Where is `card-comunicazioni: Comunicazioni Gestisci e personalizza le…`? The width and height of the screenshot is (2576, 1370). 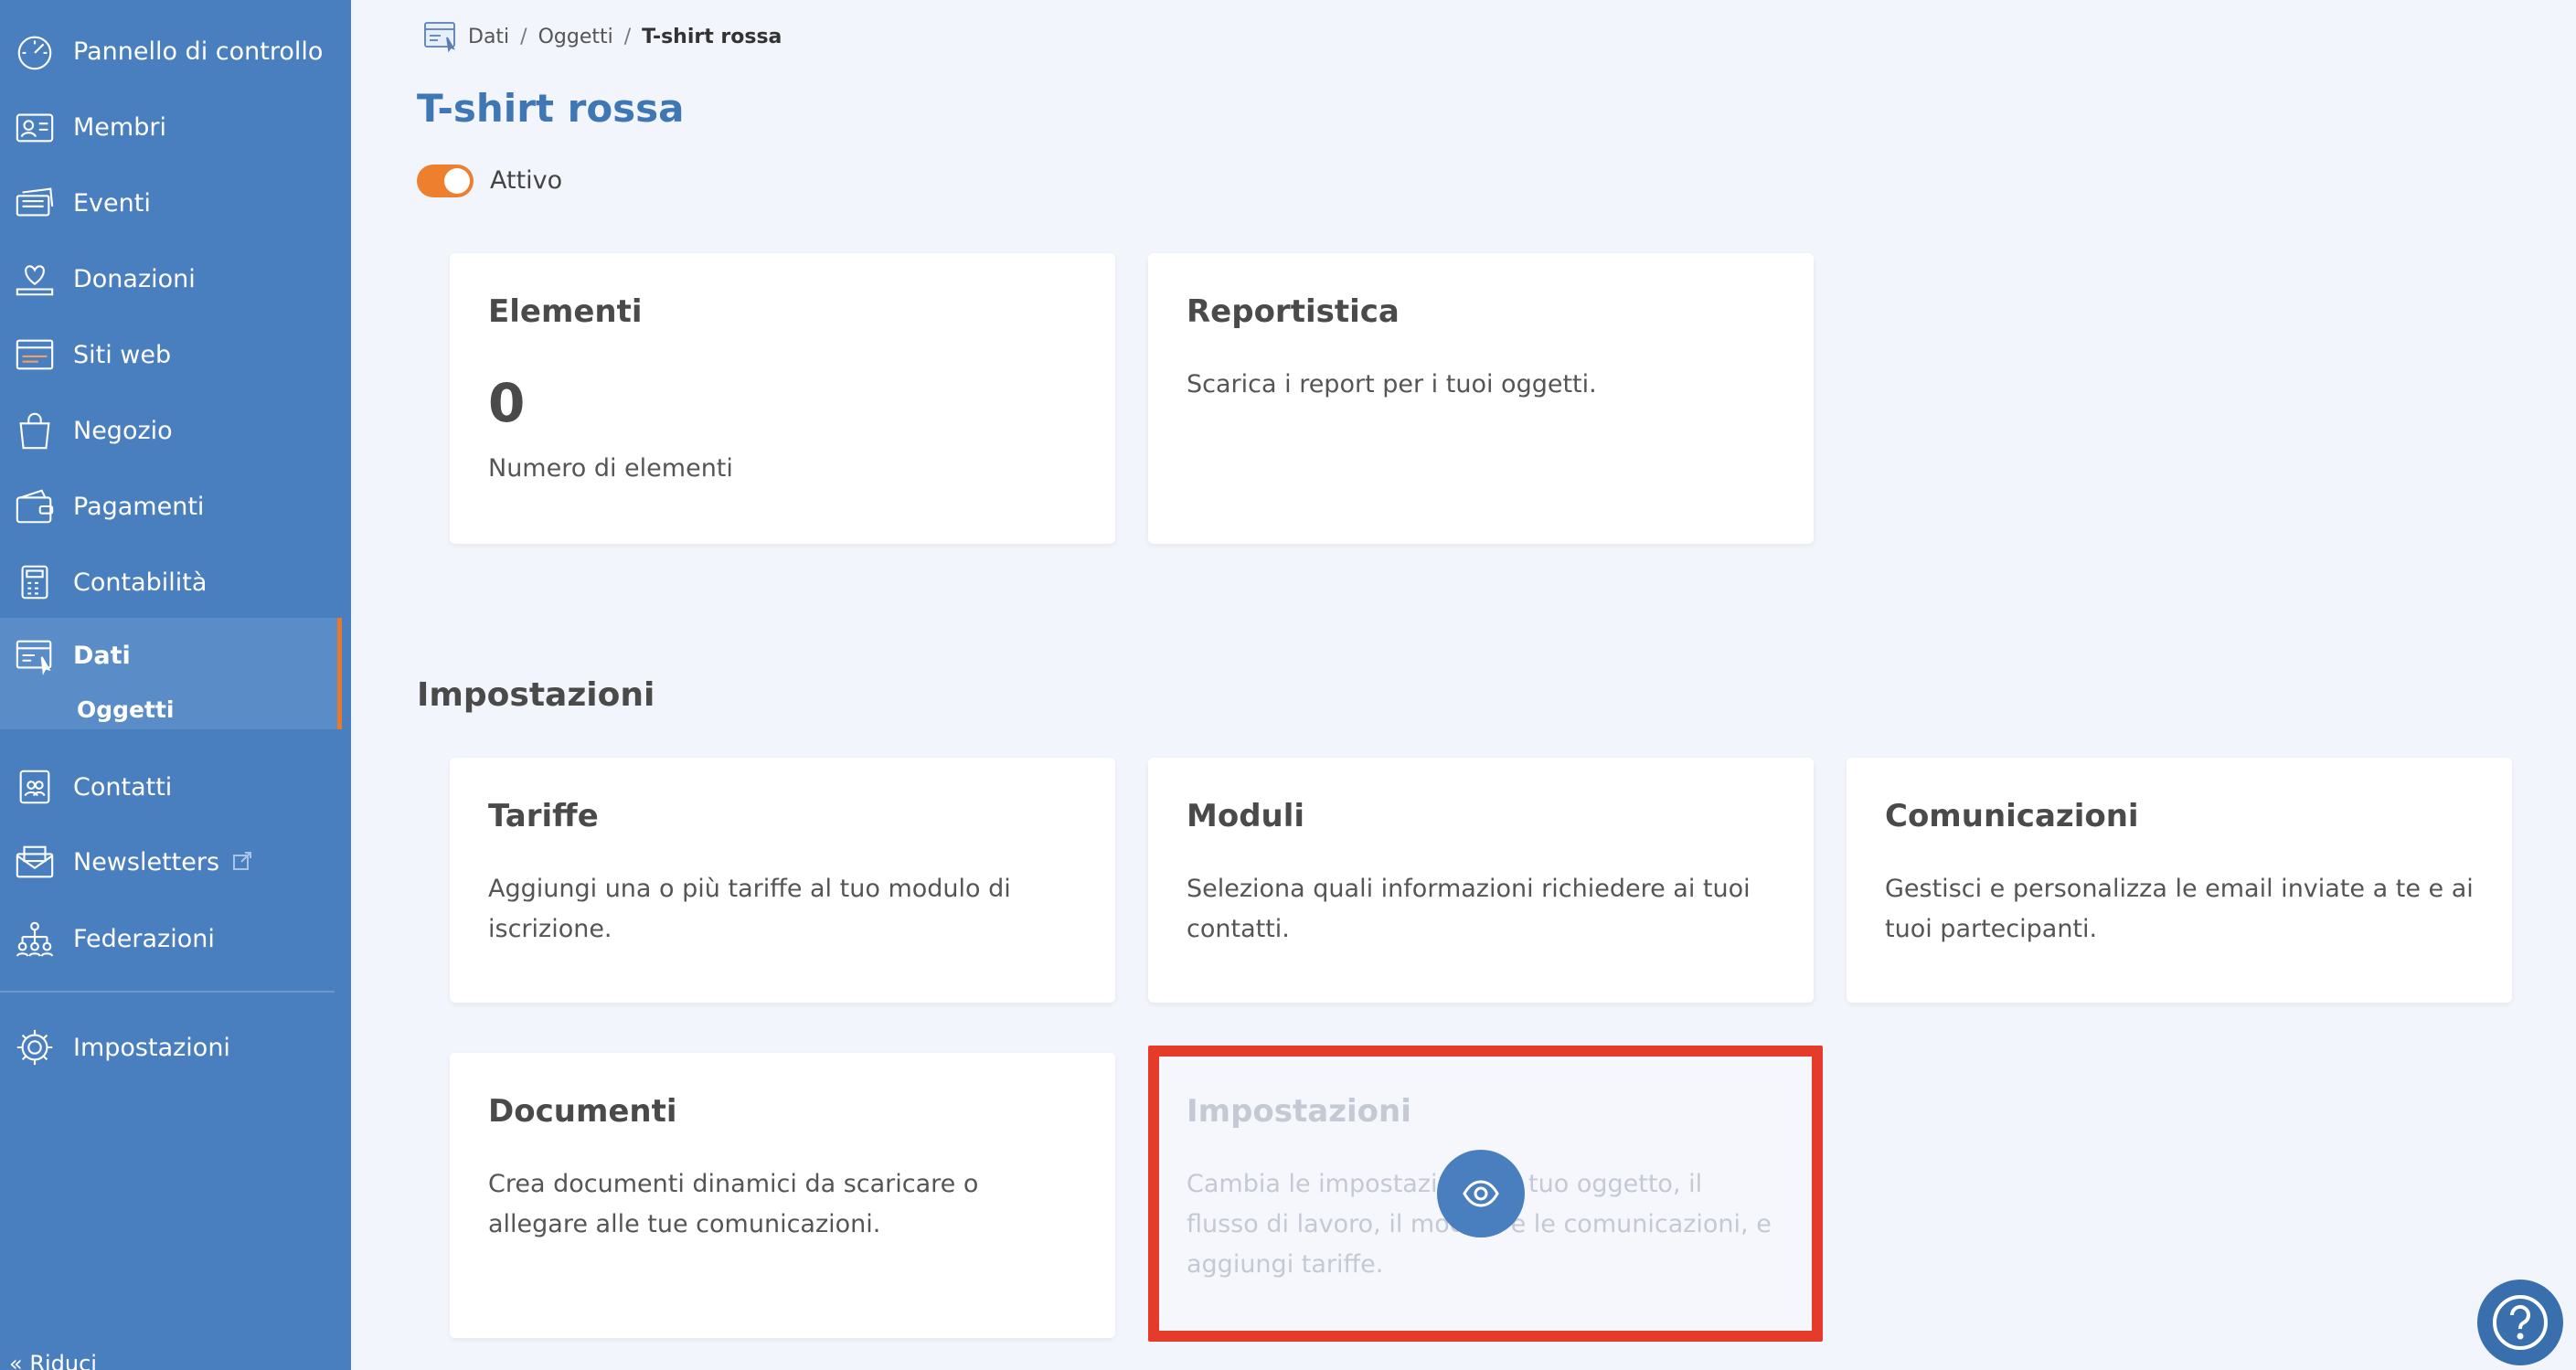 card-comunicazioni: Comunicazioni Gestisci e personalizza le… is located at coordinates (2180, 880).